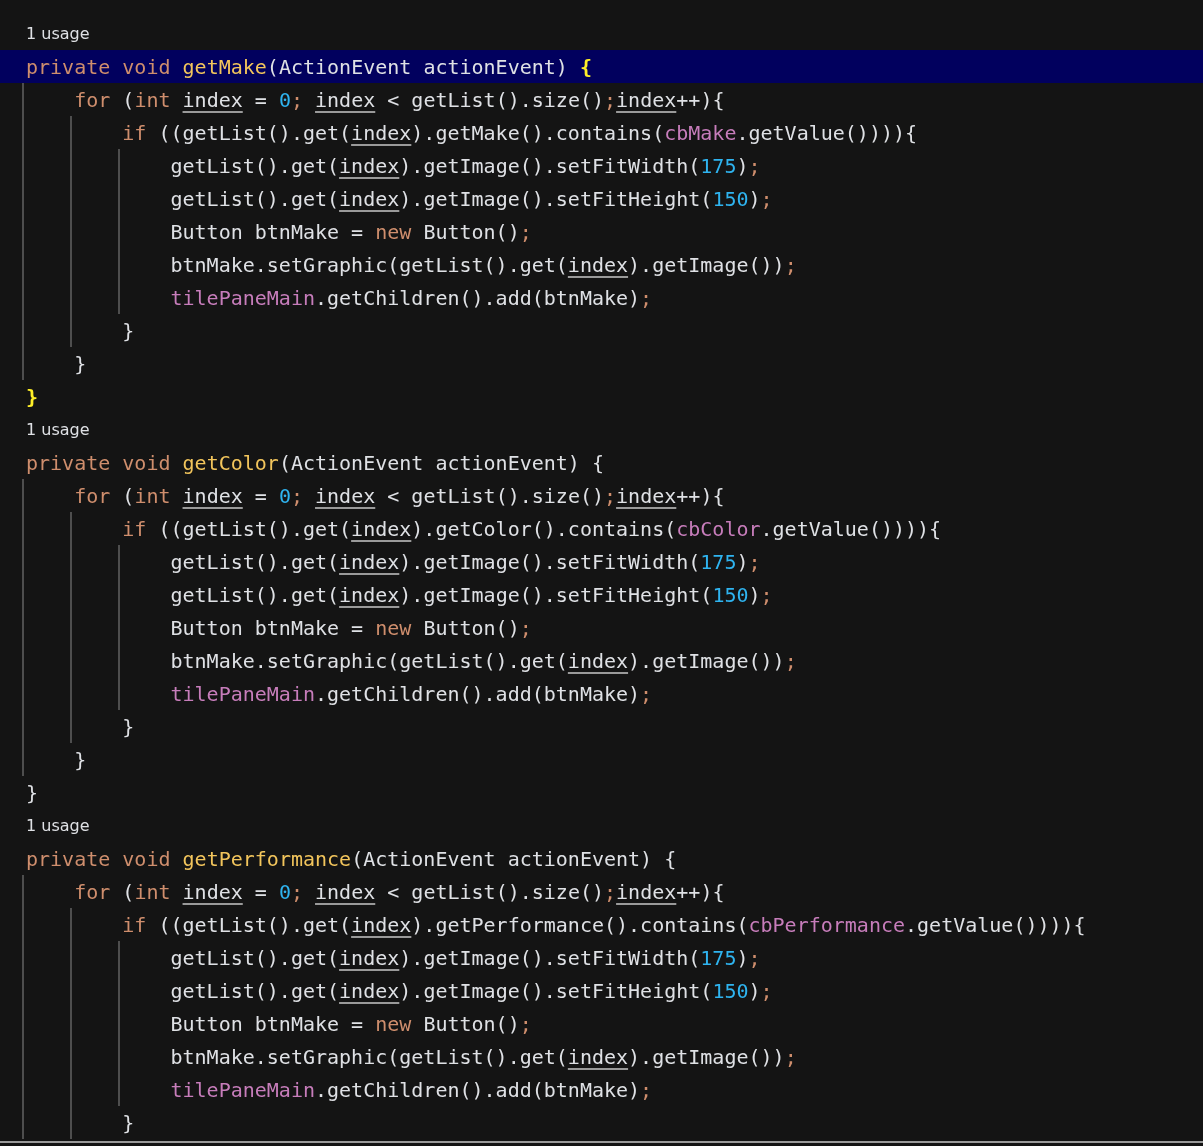  What do you see at coordinates (601, 132) in the screenshot?
I see `code-line: if ((getList().get(index).getMake().contains(cbMake.getValue()))){` at bounding box center [601, 132].